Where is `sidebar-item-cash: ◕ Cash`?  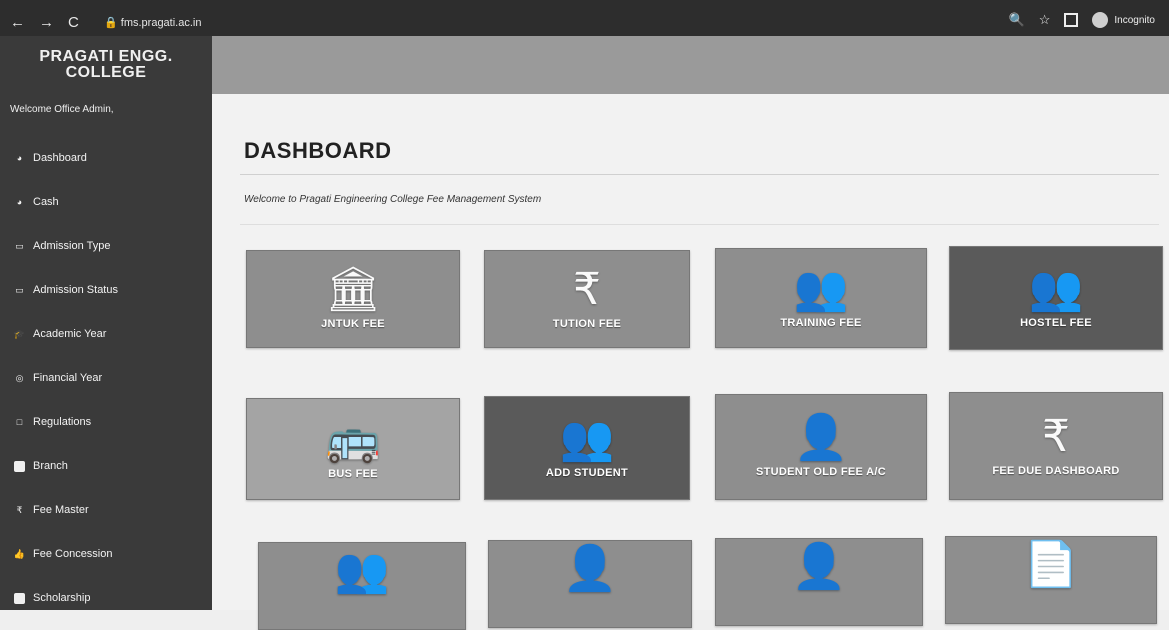 sidebar-item-cash: ◕ Cash is located at coordinates (106, 202).